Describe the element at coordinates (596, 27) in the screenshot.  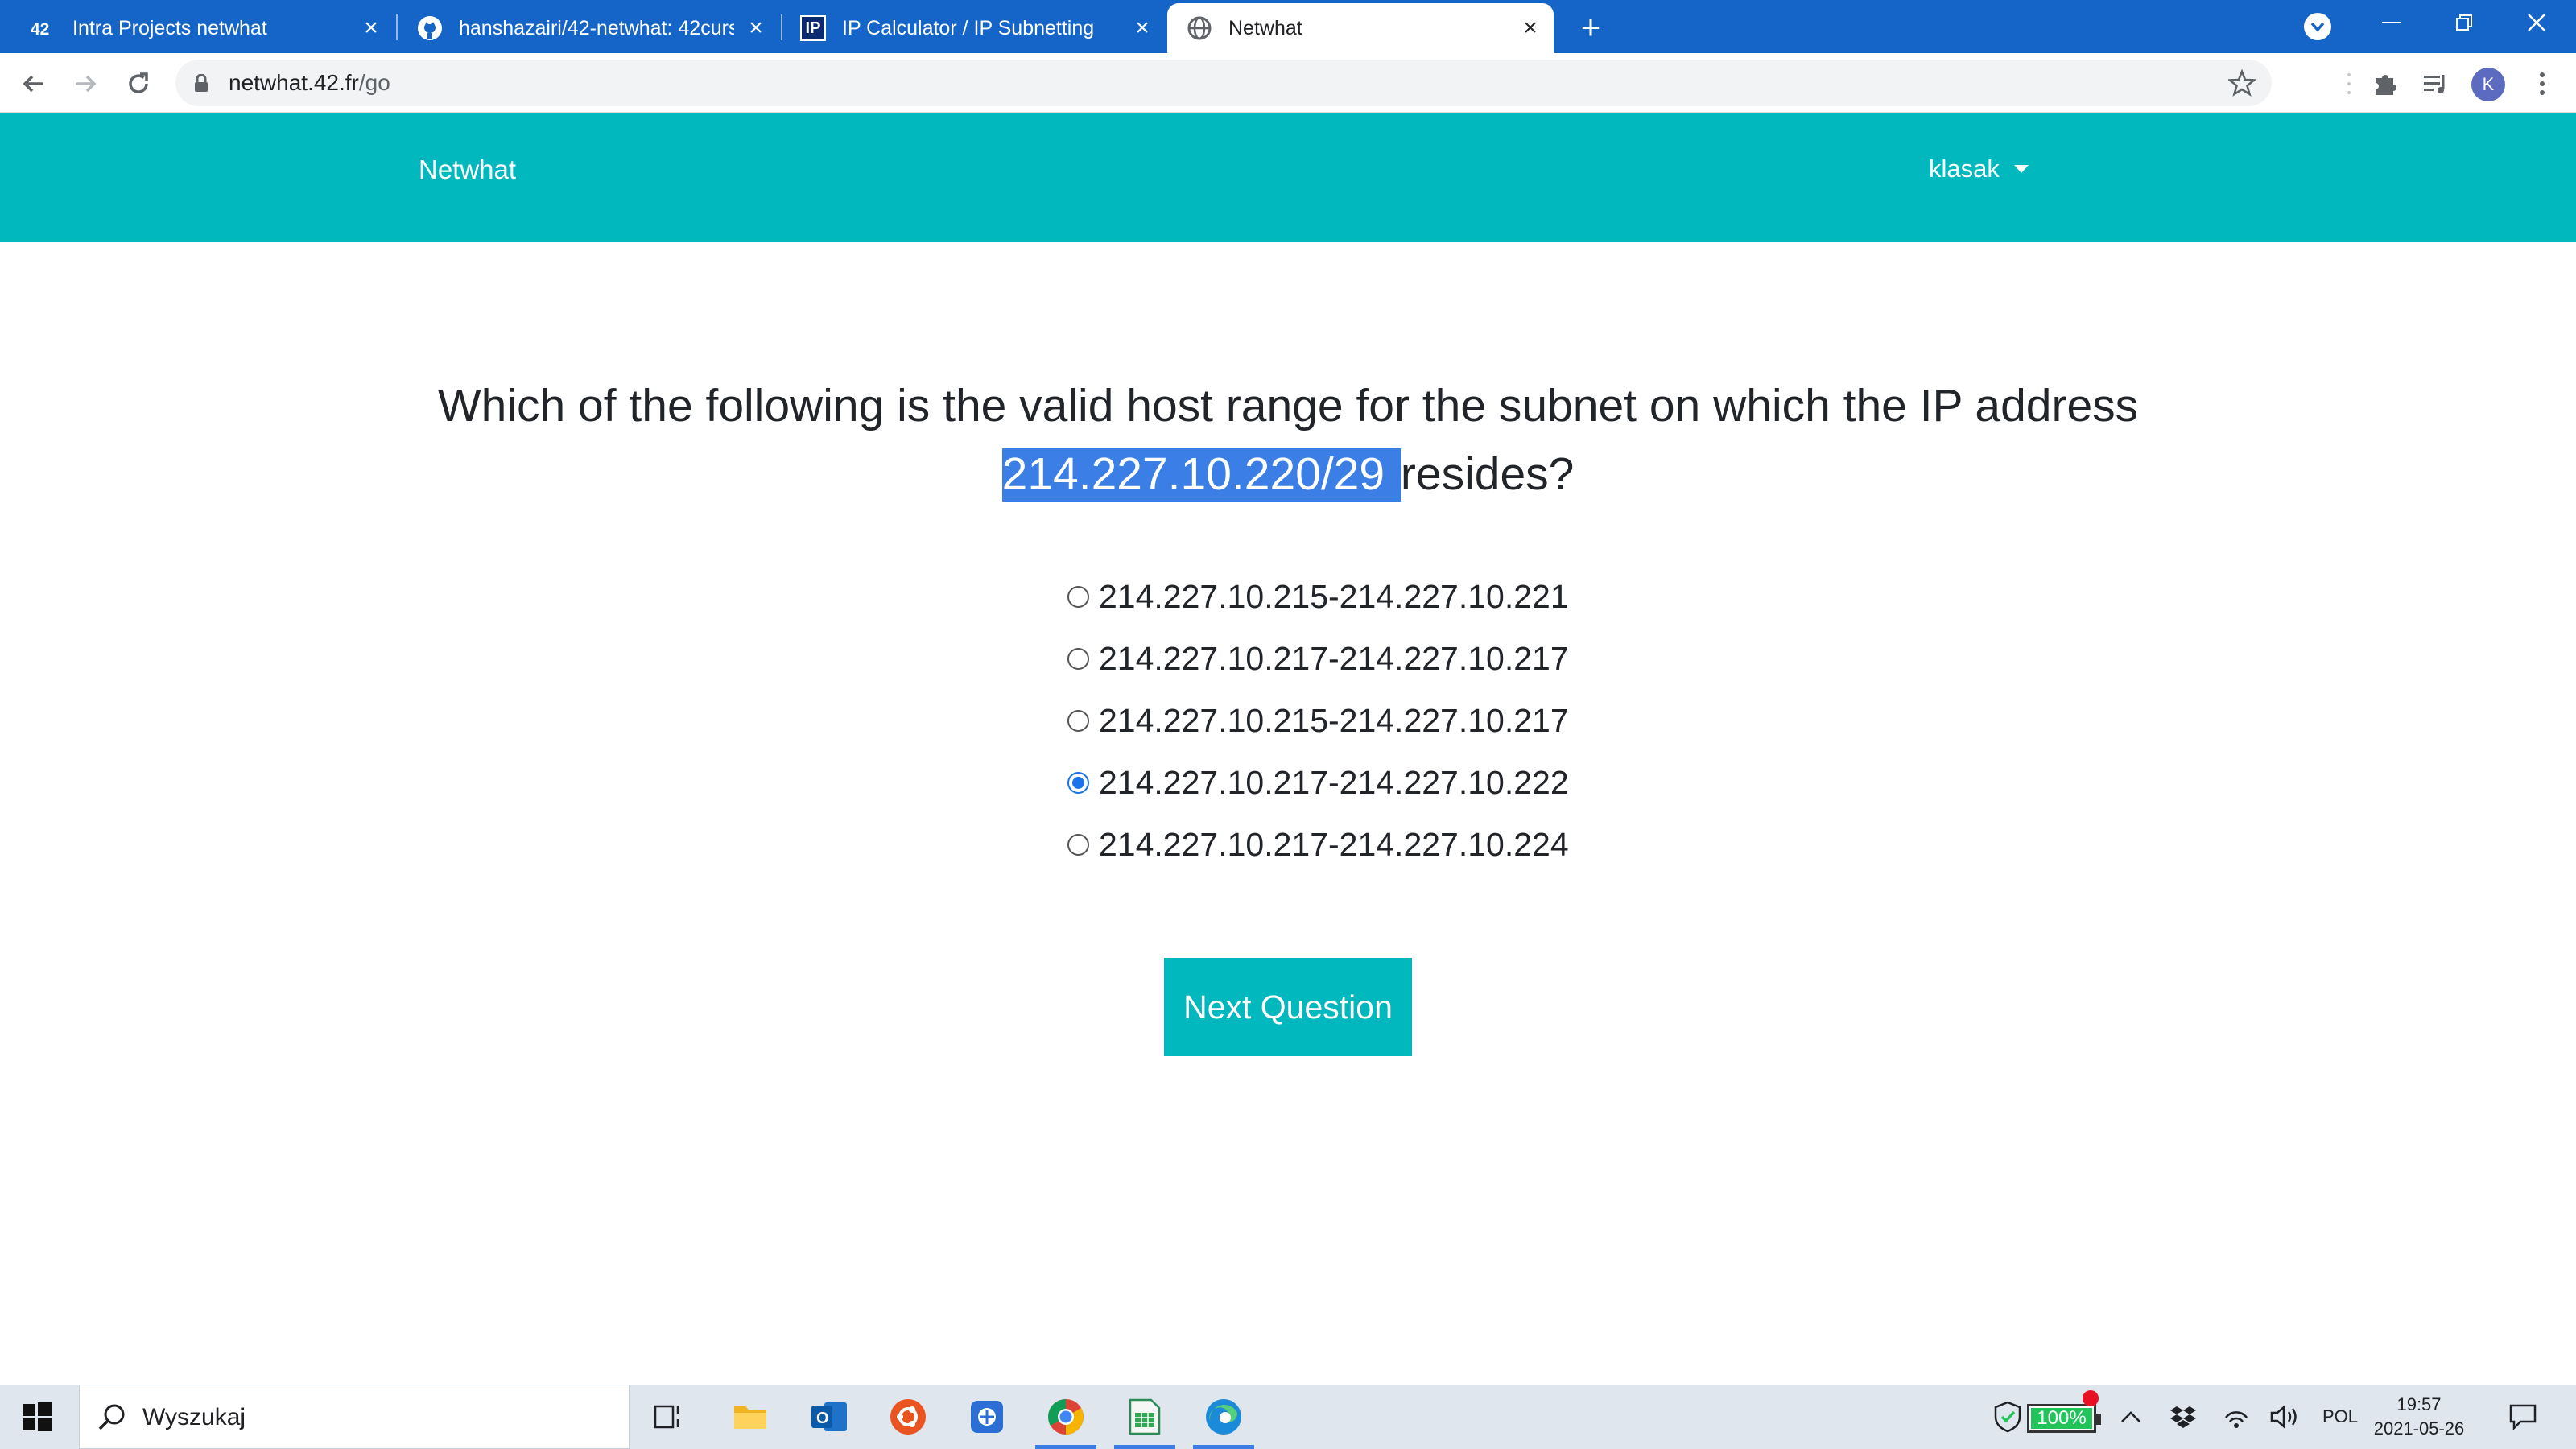
I see `tab-title: hanshazairi/42-netwhat: 42cursus` at that location.